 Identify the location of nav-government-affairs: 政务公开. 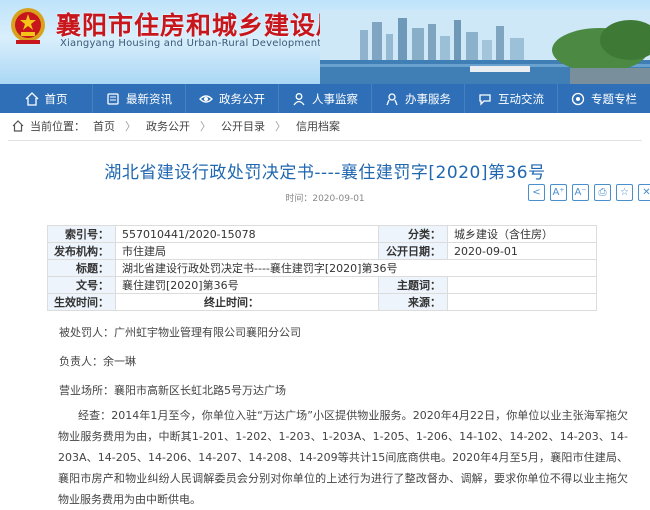
(232, 98).